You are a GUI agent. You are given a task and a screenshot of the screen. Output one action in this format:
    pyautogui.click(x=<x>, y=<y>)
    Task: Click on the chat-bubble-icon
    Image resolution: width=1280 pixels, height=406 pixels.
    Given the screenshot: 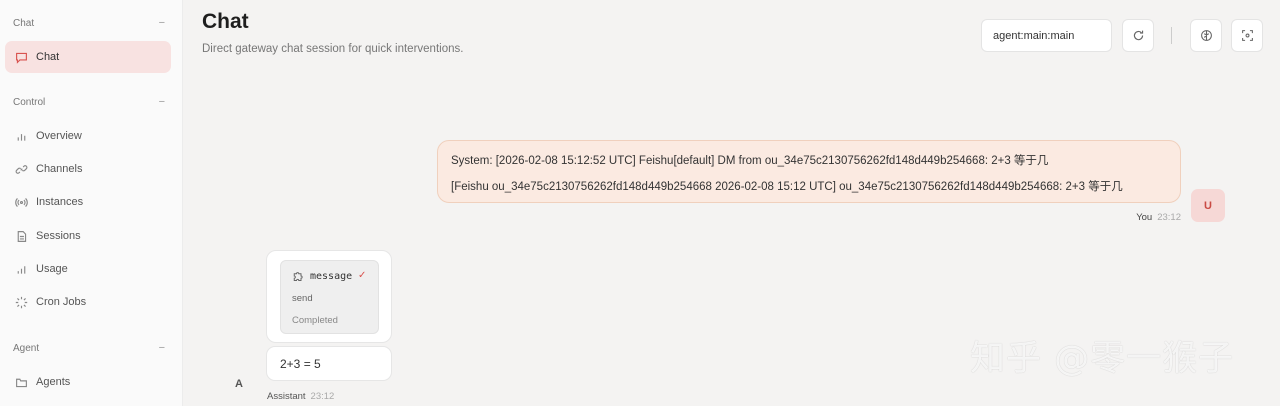 What is the action you would take?
    pyautogui.click(x=21, y=57)
    